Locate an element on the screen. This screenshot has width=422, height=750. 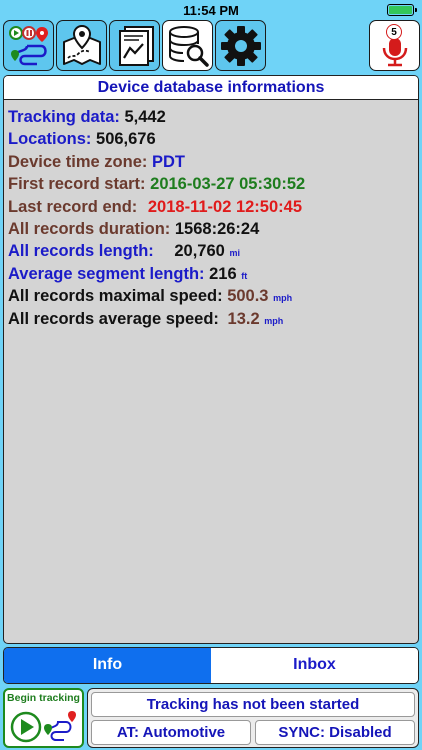
info-label: All records maximal speed: is located at coordinates (115, 296).